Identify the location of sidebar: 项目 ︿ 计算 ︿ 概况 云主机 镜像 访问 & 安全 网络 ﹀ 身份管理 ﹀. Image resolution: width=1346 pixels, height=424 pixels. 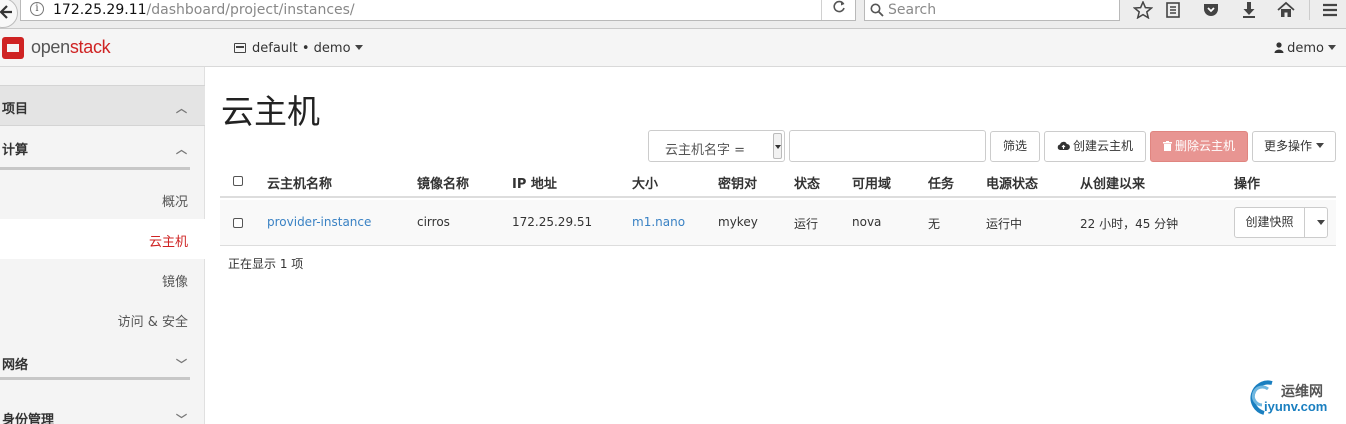
(102, 245).